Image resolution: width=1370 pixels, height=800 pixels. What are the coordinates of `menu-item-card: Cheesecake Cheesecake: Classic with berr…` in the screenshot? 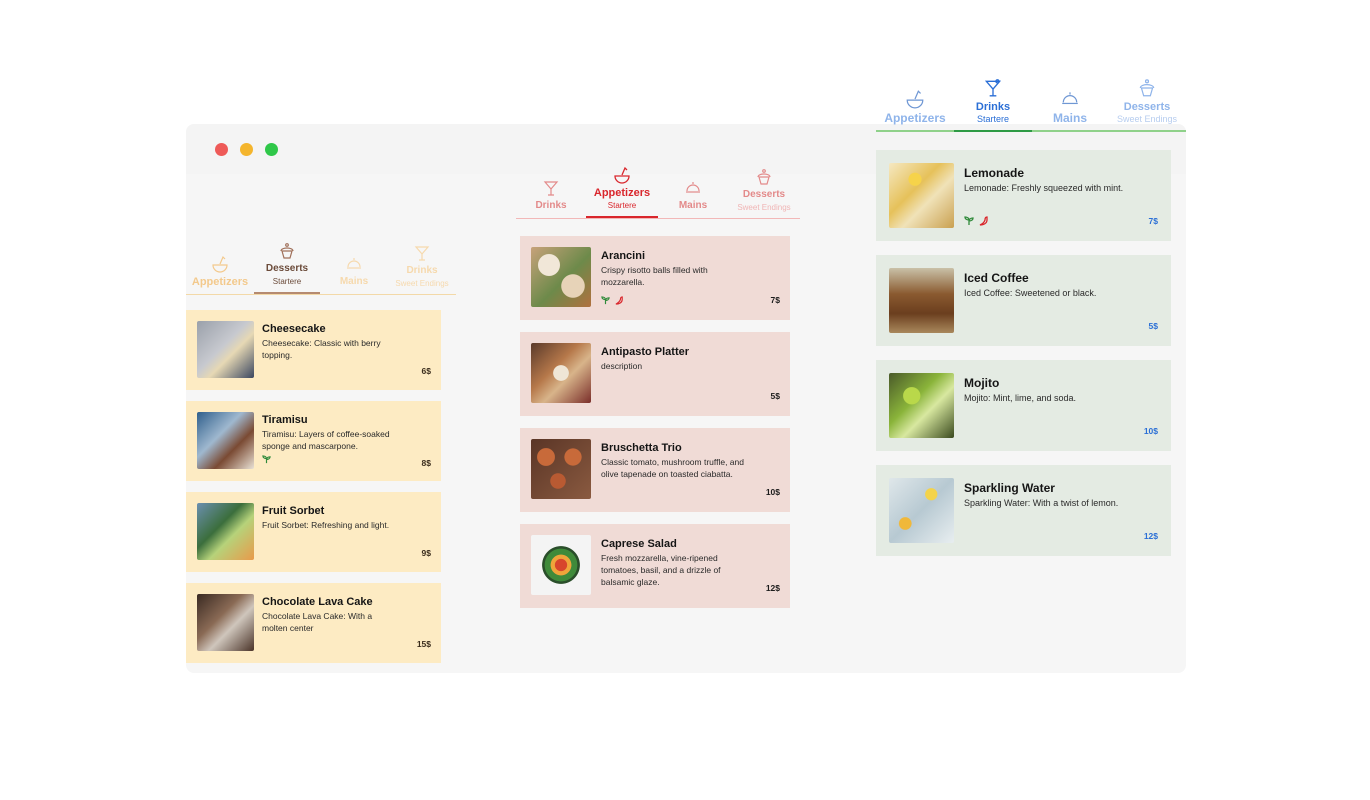 It's located at (313, 350).